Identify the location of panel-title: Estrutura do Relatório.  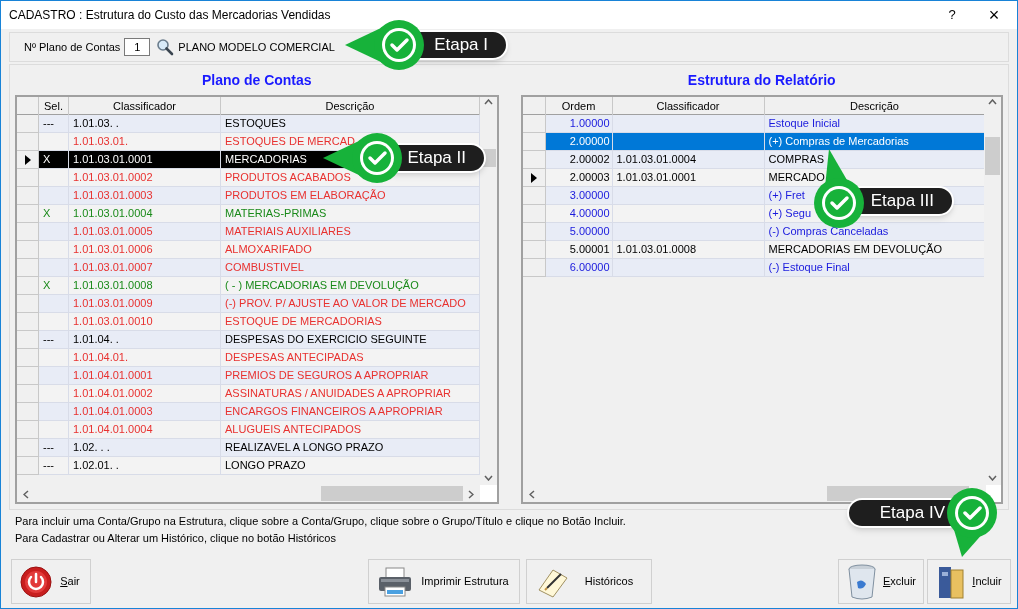
(761, 80).